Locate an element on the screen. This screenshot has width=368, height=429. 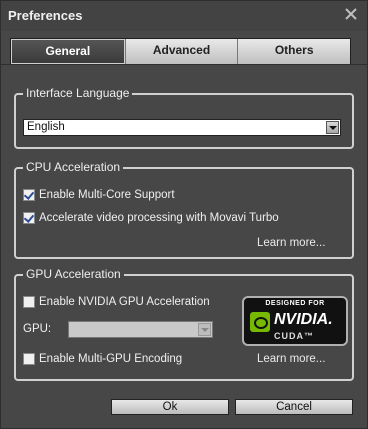
nvidia-gpu-label: Enable NVIDIA GPU Acceleration is located at coordinates (124, 302).